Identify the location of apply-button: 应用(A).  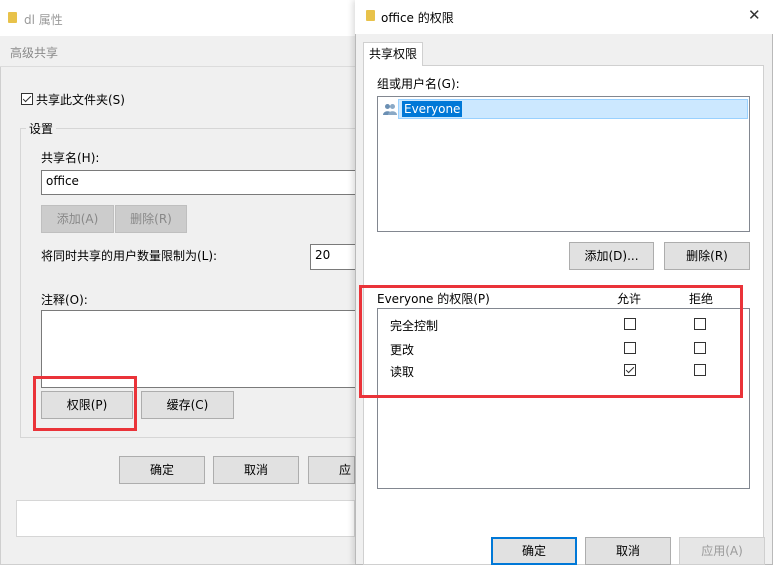
(722, 551).